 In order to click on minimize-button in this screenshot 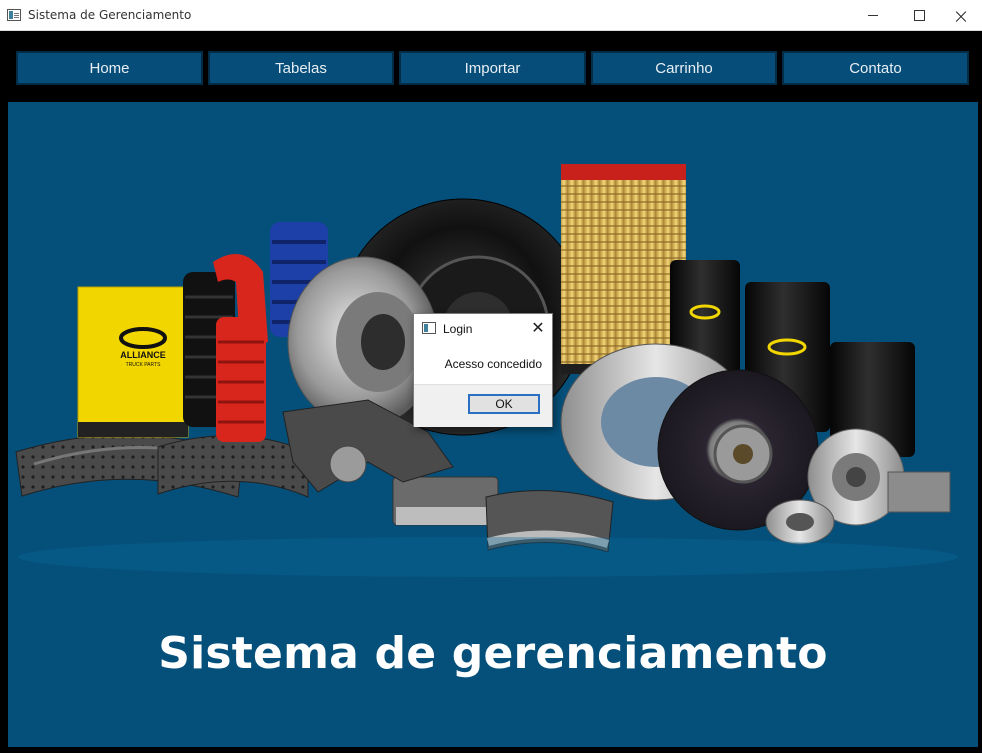, I will do `click(873, 15)`.